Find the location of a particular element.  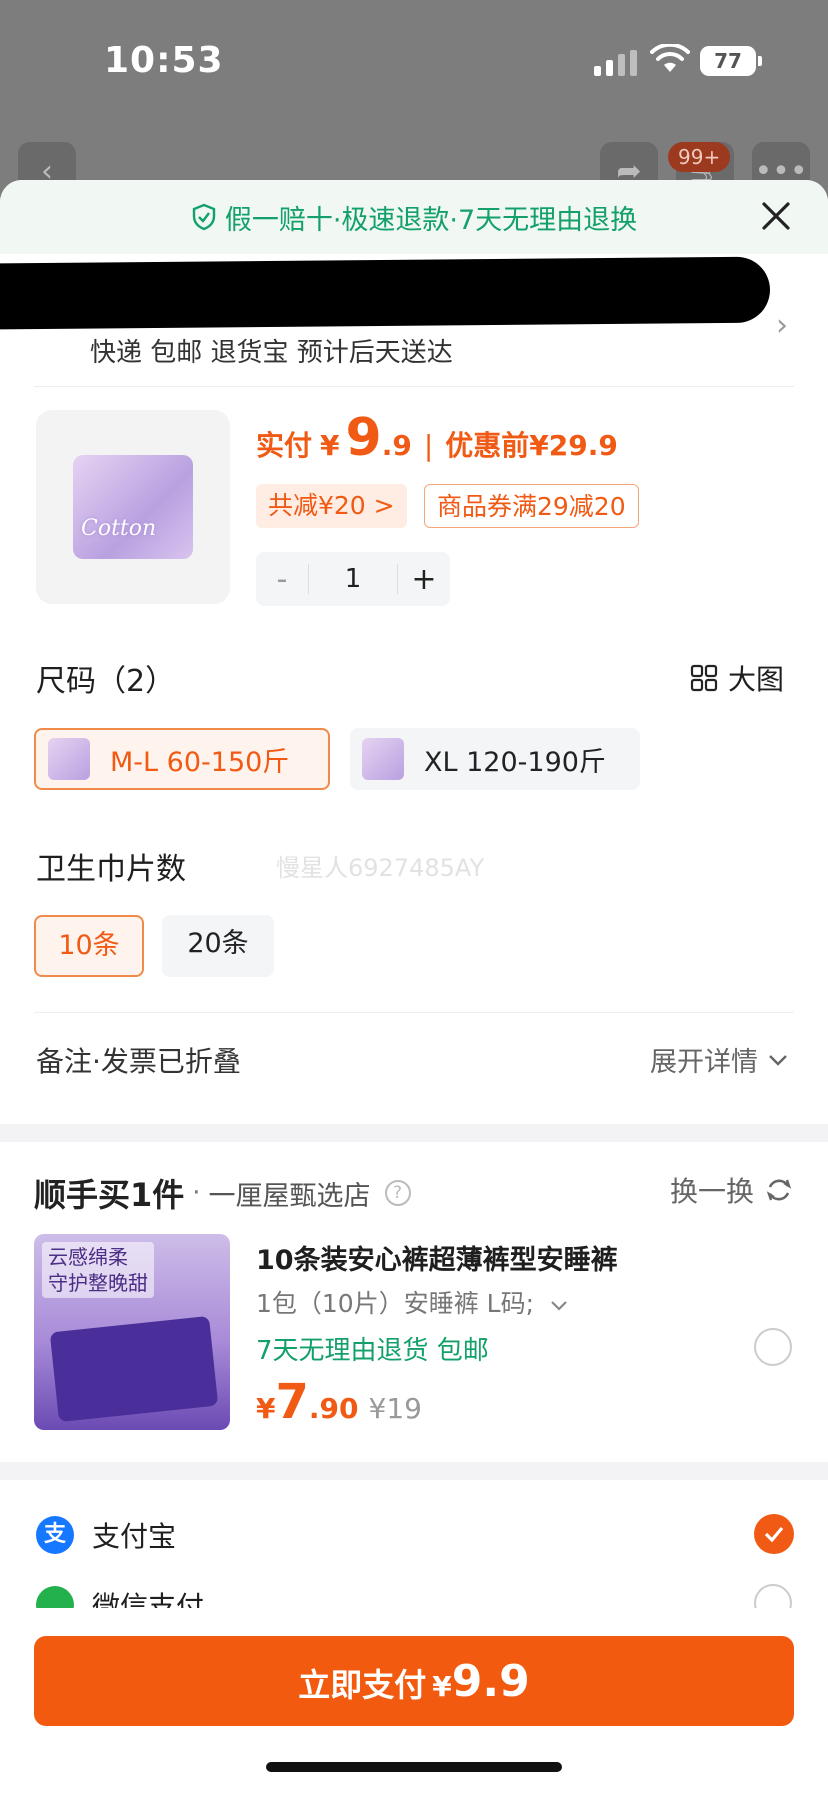

battery-icon: 77 is located at coordinates (731, 61).